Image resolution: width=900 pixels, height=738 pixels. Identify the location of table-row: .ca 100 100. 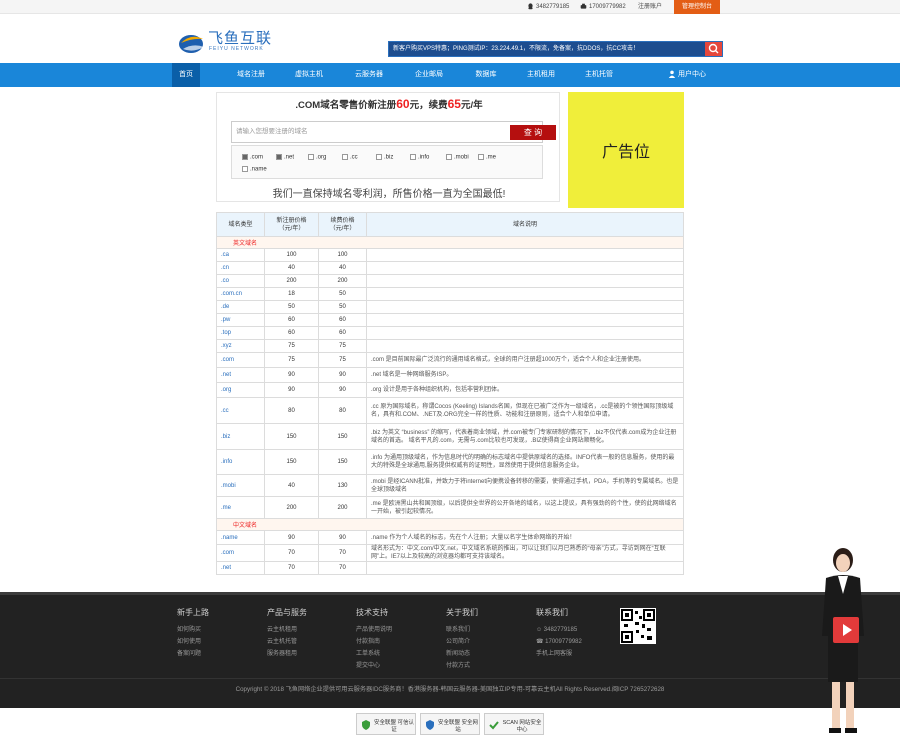
(450, 255).